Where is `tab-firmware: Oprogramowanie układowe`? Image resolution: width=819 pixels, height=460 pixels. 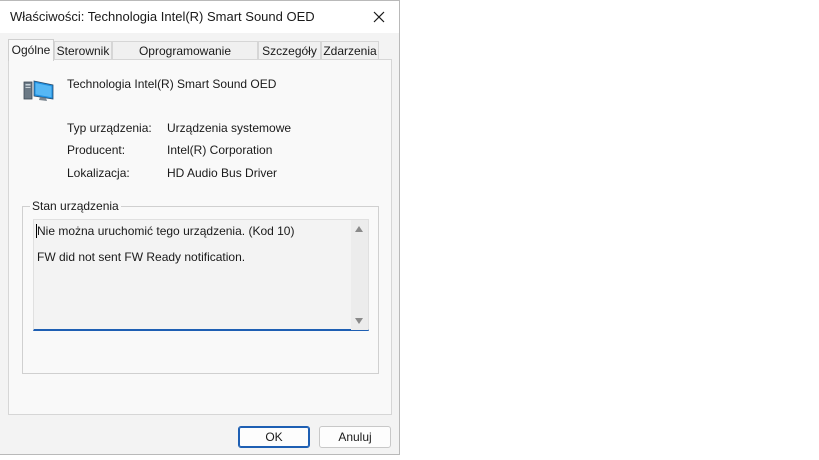 tab-firmware: Oprogramowanie układowe is located at coordinates (185, 56).